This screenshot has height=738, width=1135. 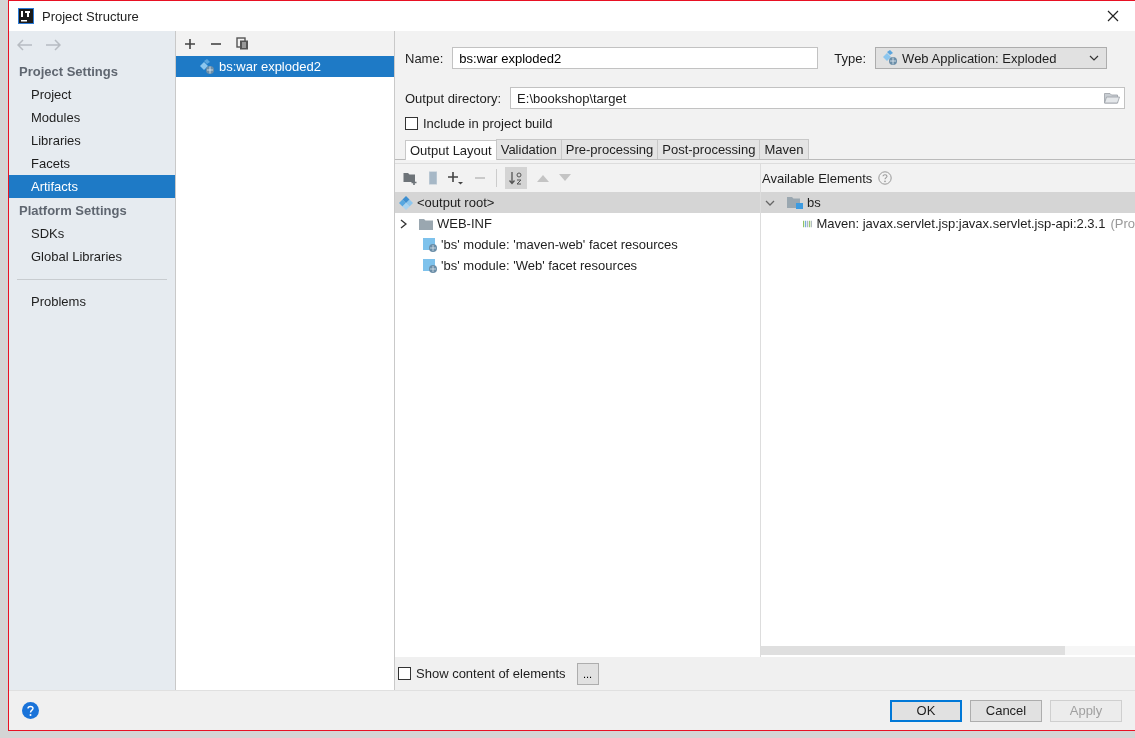 What do you see at coordinates (285, 66) in the screenshot?
I see `artifact-item: bs:war exploded2` at bounding box center [285, 66].